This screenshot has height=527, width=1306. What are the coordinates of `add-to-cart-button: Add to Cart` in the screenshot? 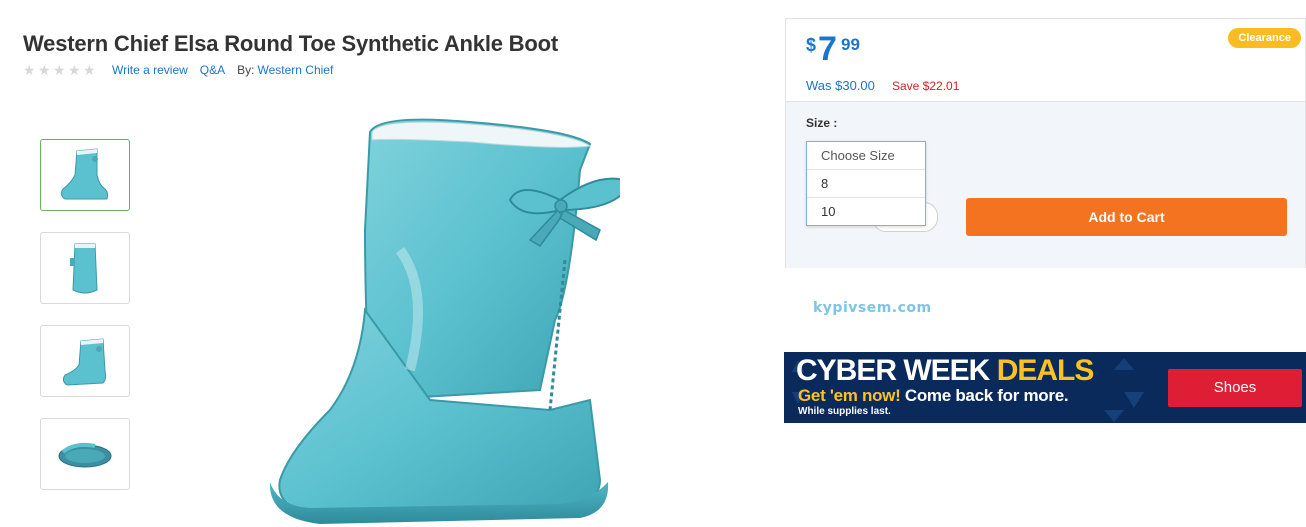 It's located at (1126, 217).